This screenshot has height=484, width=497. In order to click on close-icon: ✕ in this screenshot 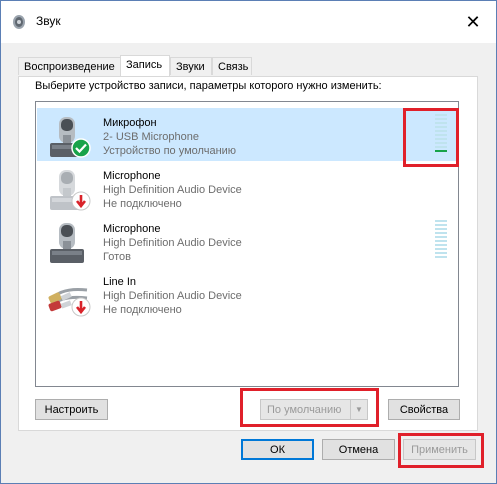, I will do `click(473, 21)`.